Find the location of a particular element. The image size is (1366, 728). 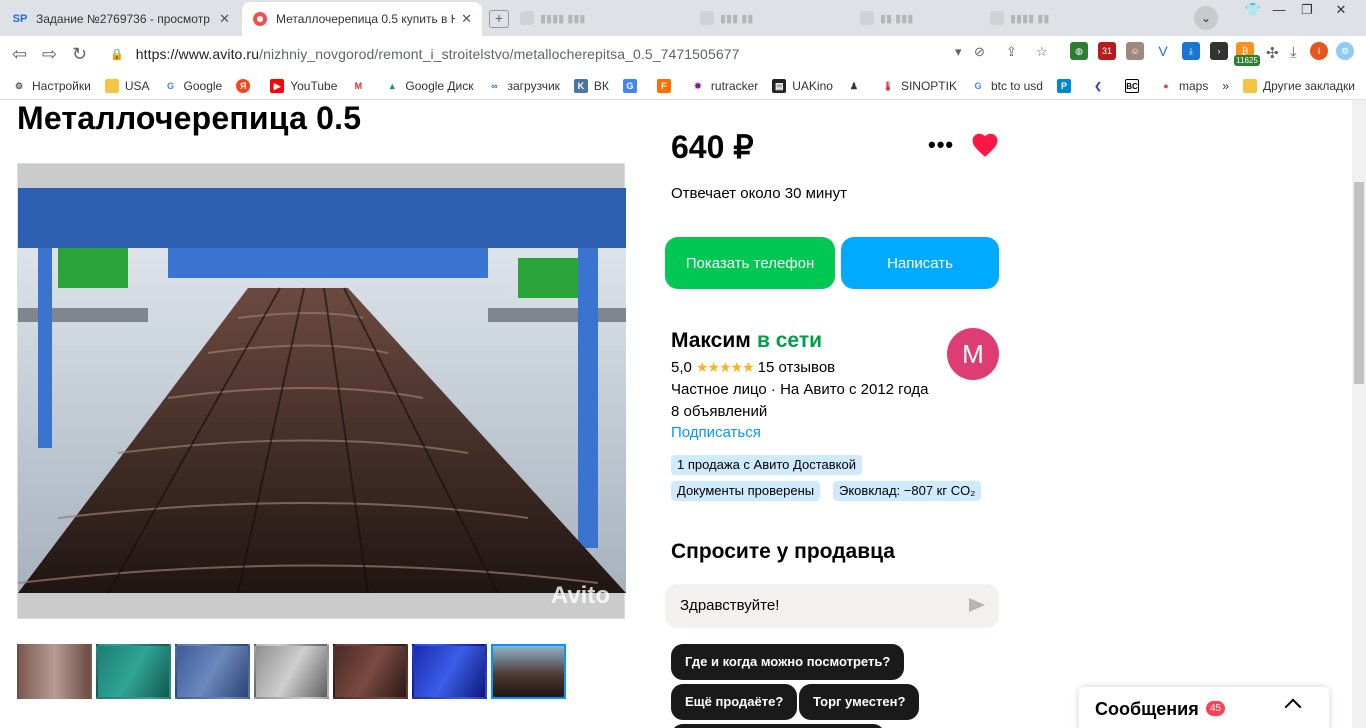

bookmark-vk: K ВК is located at coordinates (591, 85).